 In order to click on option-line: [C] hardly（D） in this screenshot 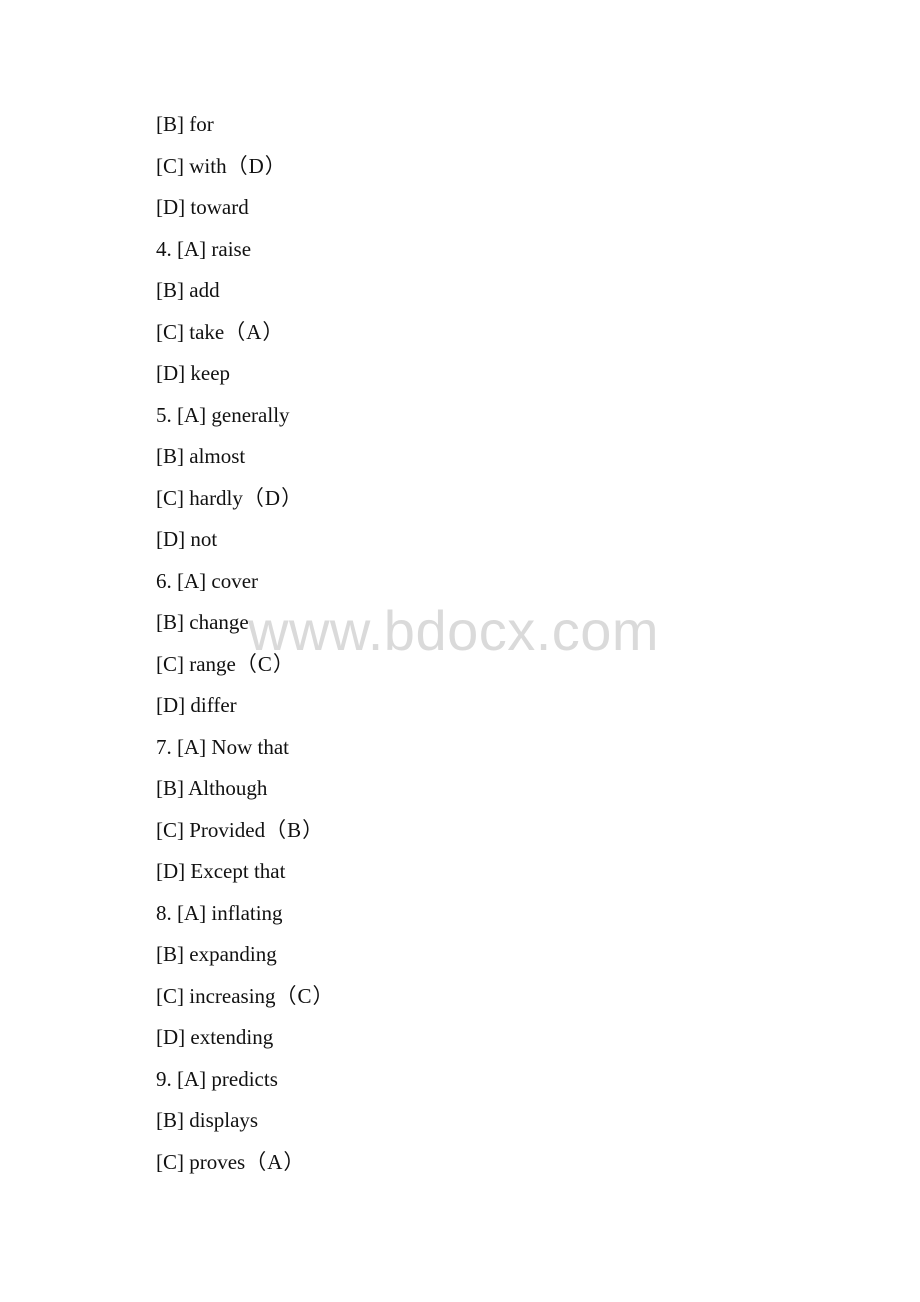, I will do `click(245, 505)`.